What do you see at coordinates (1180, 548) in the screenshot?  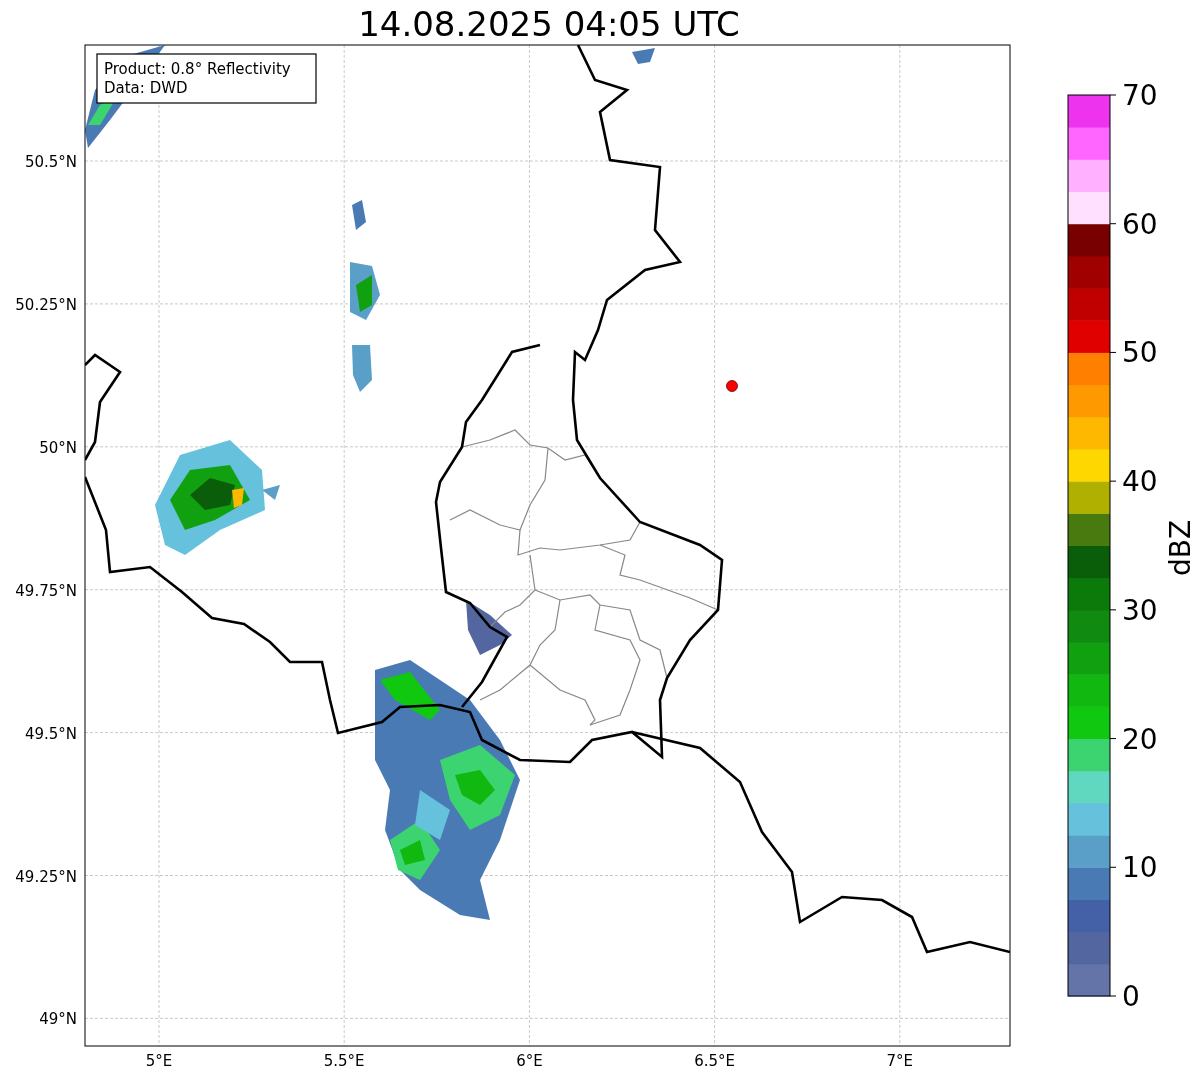 I see `colorbar-label: dBZ` at bounding box center [1180, 548].